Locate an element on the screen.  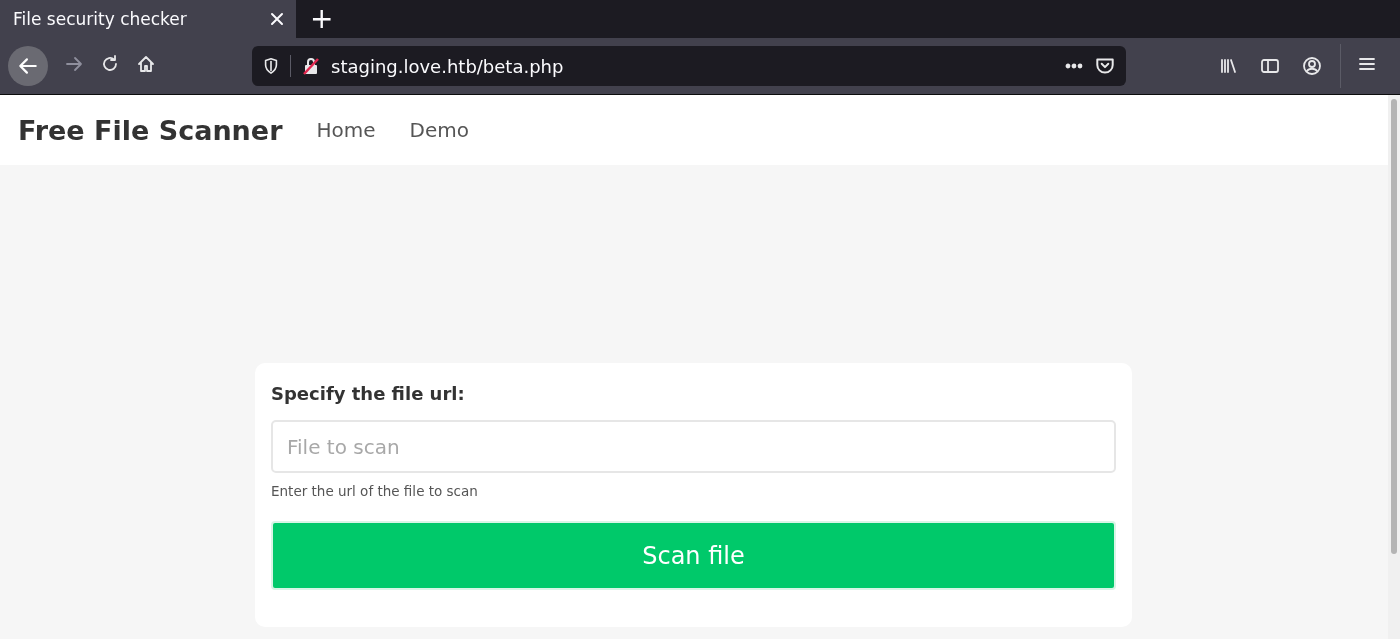
browser-tab: File security checker is located at coordinates (148, 19).